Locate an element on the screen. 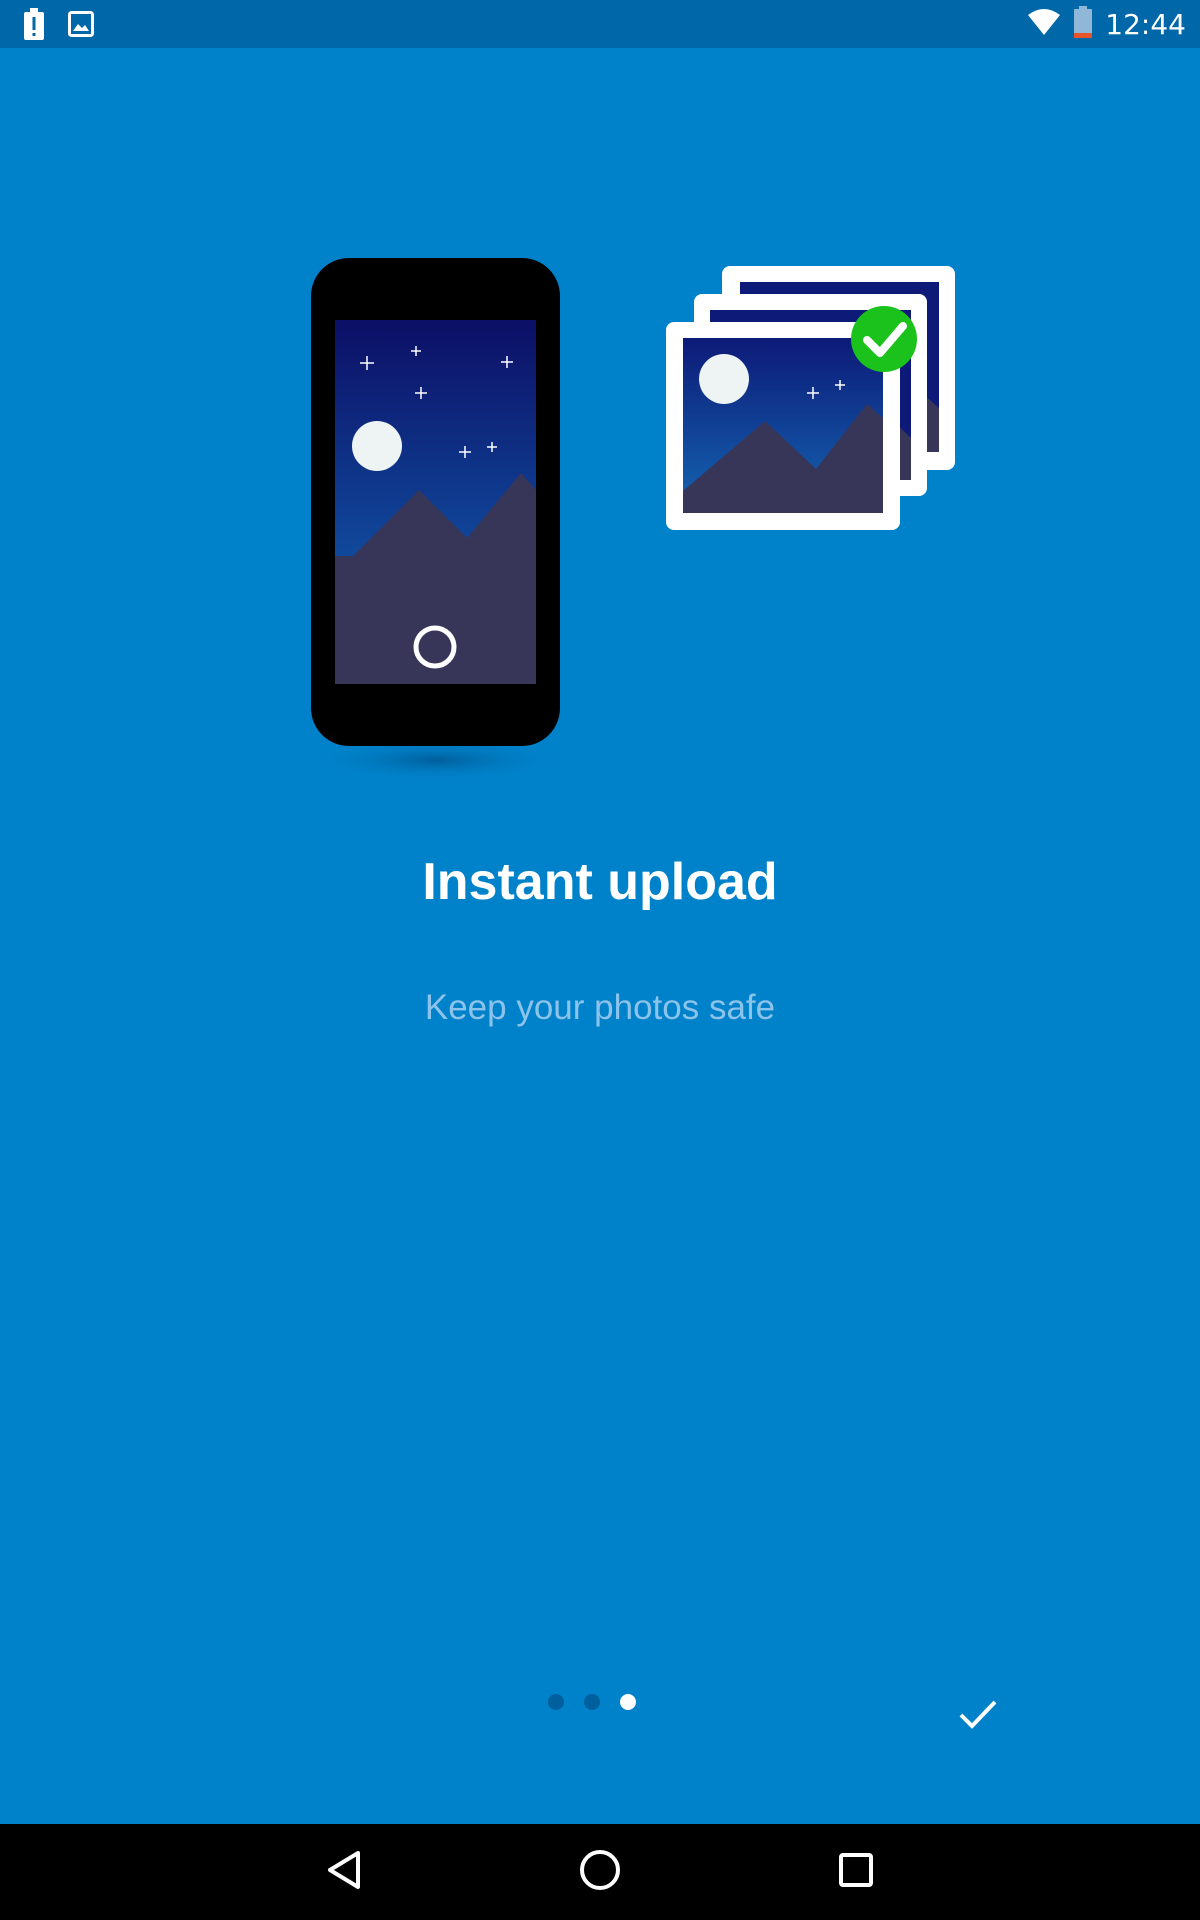 Image resolution: width=1200 pixels, height=1920 pixels. status-time: 12:44 is located at coordinates (1145, 24).